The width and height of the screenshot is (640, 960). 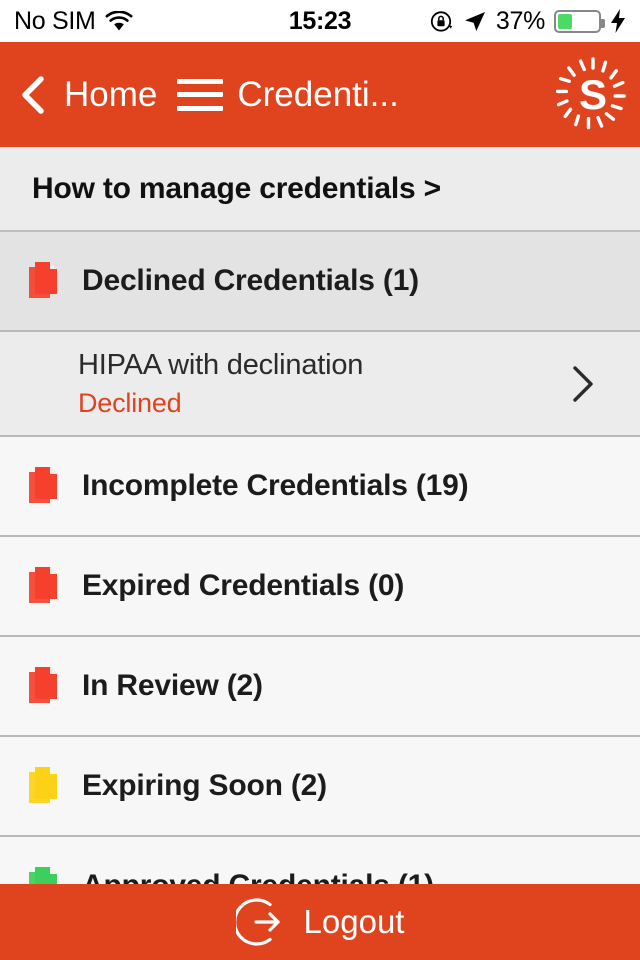 I want to click on how-to-manage-credentials-link: How to manage credentials >, so click(x=320, y=189).